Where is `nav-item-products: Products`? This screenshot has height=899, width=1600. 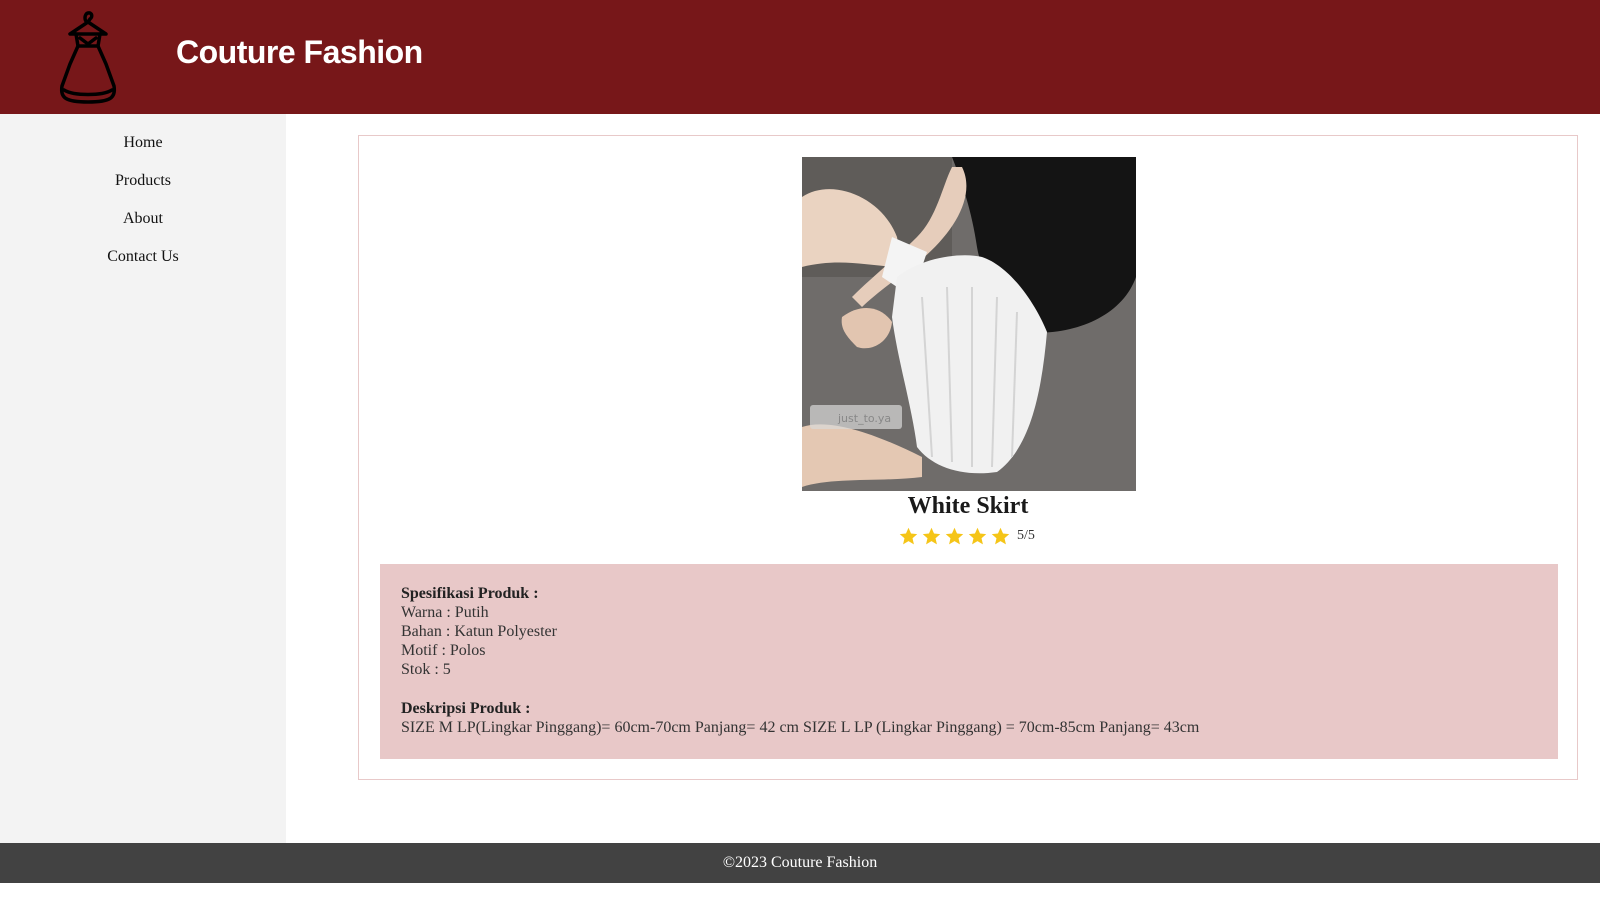 nav-item-products: Products is located at coordinates (143, 181).